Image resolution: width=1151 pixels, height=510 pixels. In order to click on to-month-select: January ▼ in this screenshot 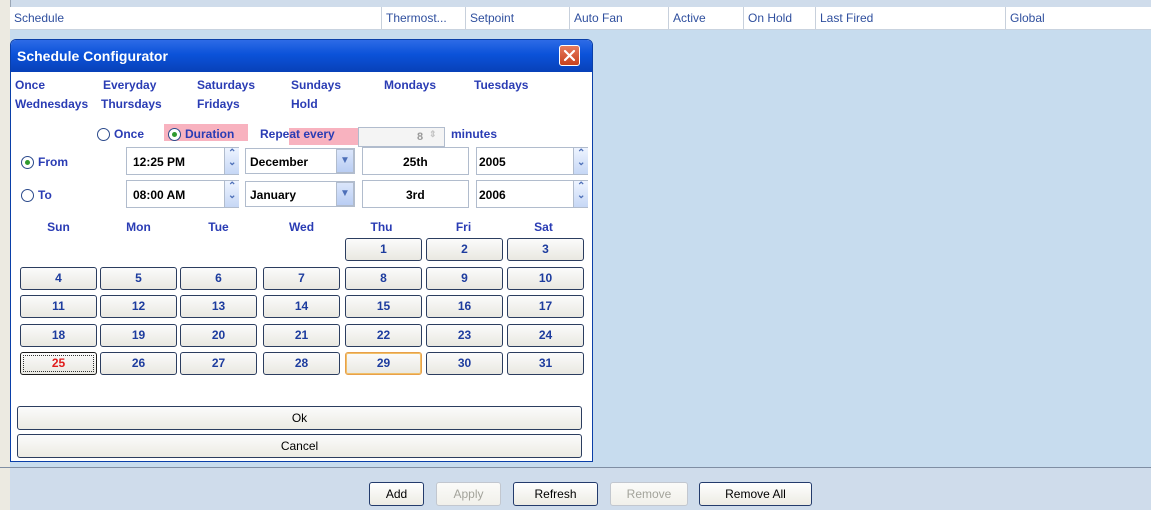, I will do `click(300, 194)`.